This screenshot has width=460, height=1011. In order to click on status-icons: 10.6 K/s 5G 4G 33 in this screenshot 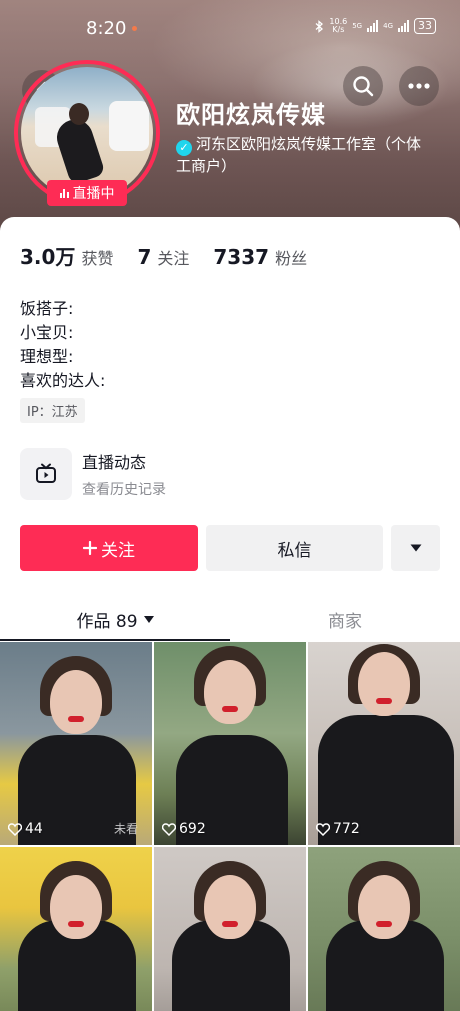, I will do `click(375, 26)`.